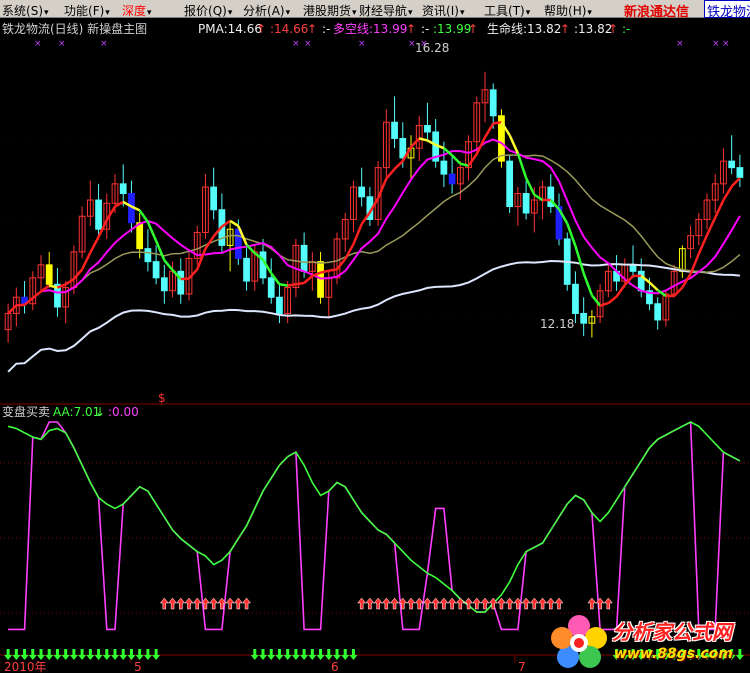  What do you see at coordinates (593, 29) in the screenshot?
I see `life-value-2: :13.82` at bounding box center [593, 29].